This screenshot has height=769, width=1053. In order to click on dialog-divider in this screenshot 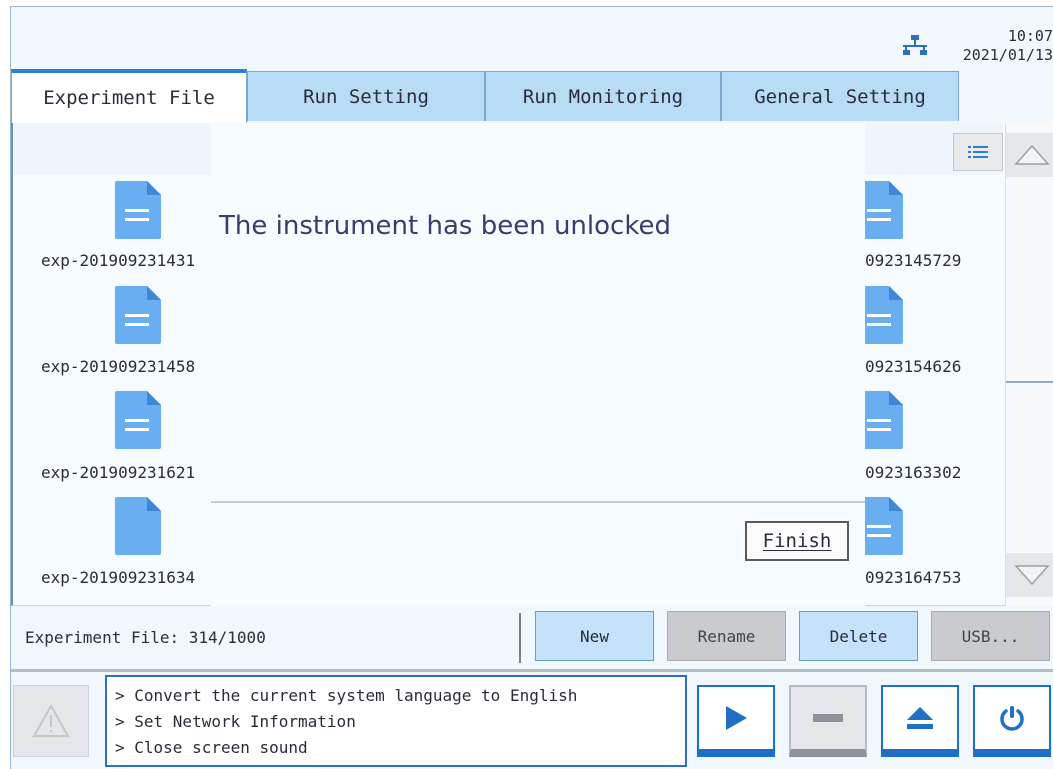, I will do `click(538, 502)`.